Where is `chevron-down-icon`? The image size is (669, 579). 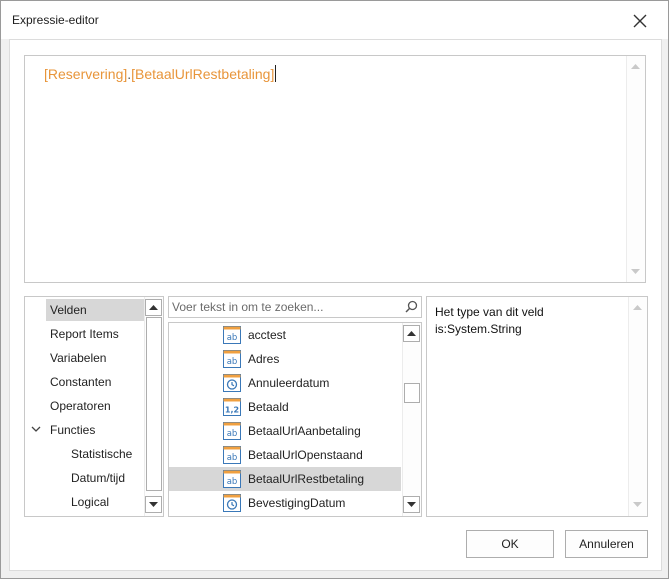
chevron-down-icon is located at coordinates (36, 429).